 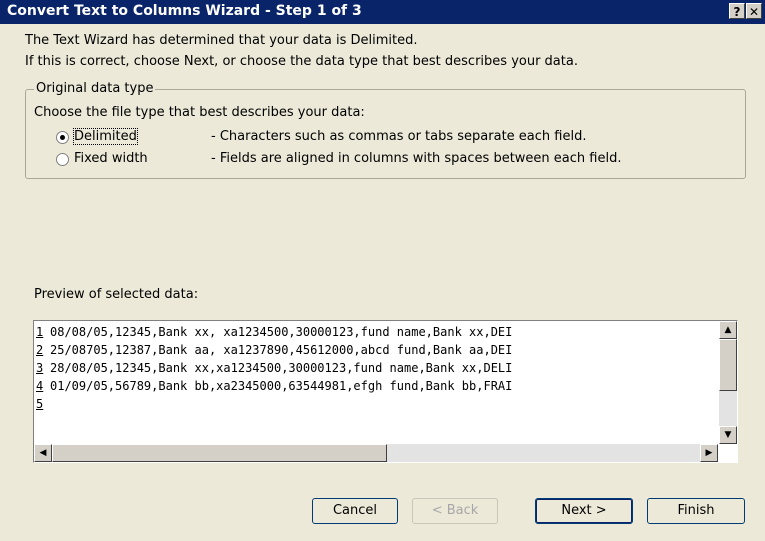 I want to click on vertical-scrollbar: ▲ ▼, so click(x=728, y=382).